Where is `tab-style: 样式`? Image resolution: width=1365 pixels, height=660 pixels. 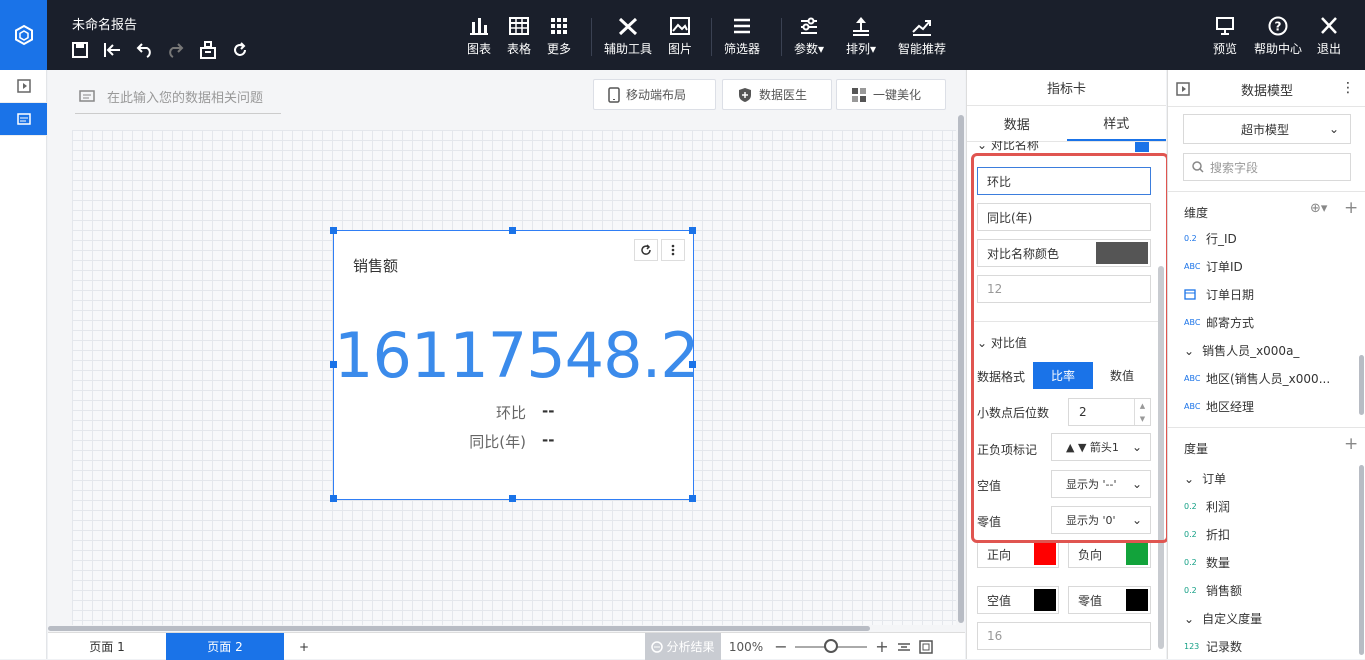
tab-style: 样式 is located at coordinates (1116, 123).